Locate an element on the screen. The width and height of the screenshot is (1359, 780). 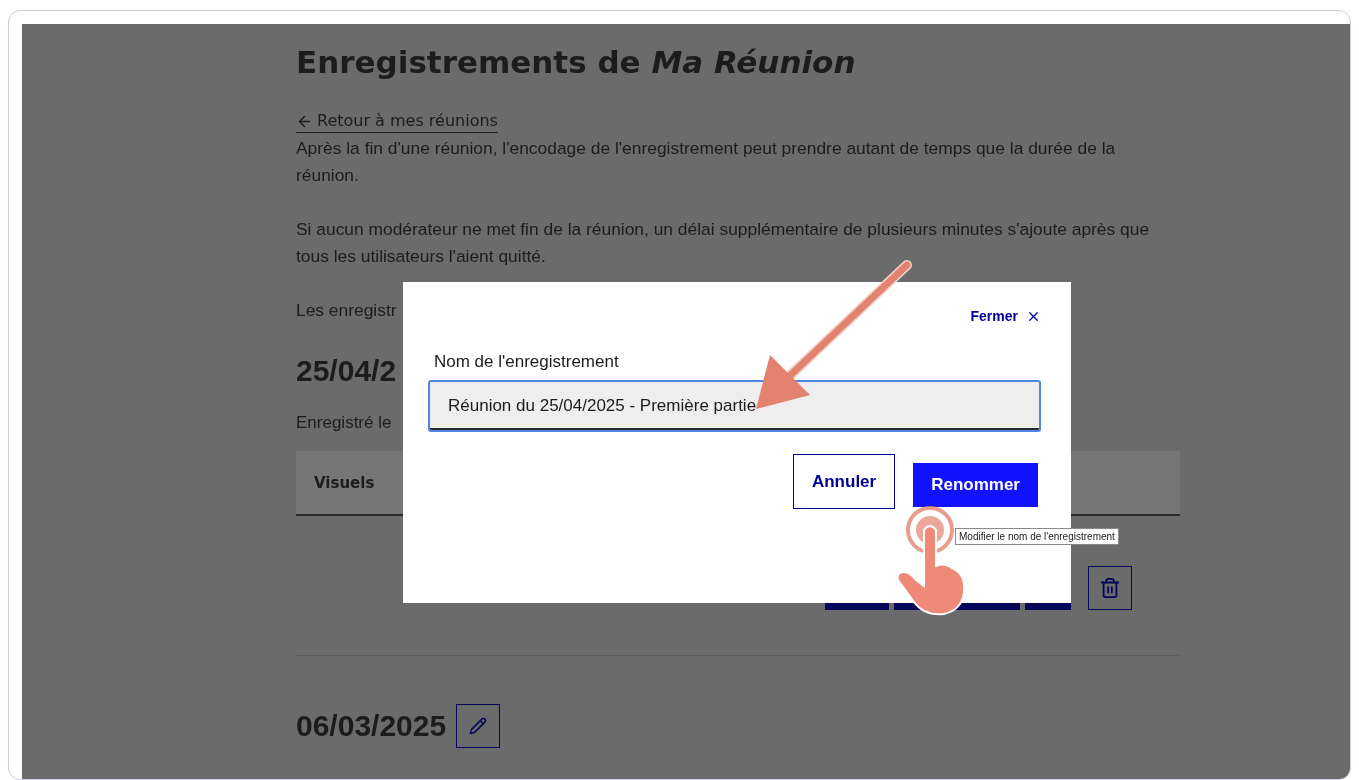
field-label: Nom de l'enregistrement is located at coordinates (527, 362).